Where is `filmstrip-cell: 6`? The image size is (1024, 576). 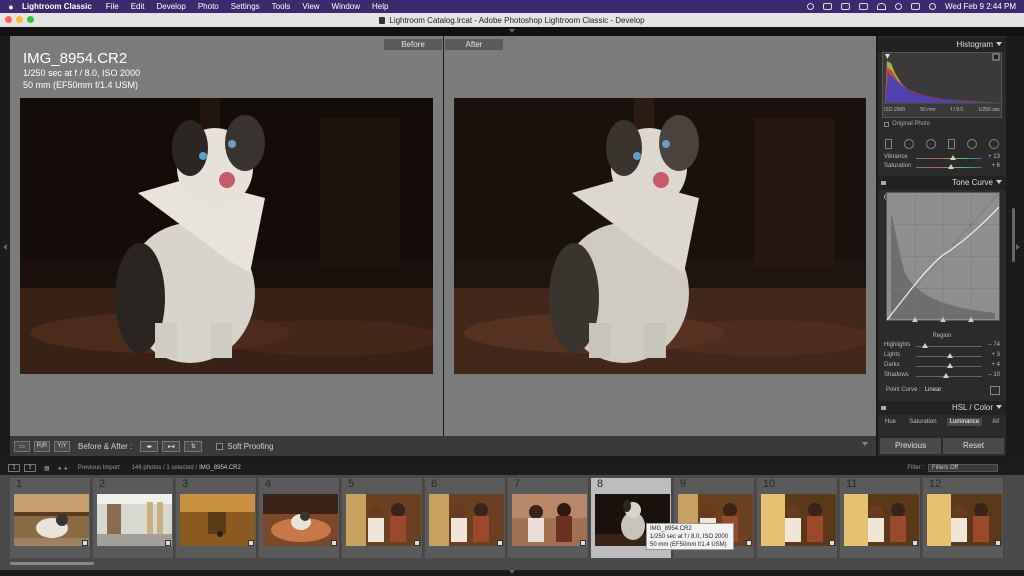
filmstrip-cell: 6 is located at coordinates (465, 518).